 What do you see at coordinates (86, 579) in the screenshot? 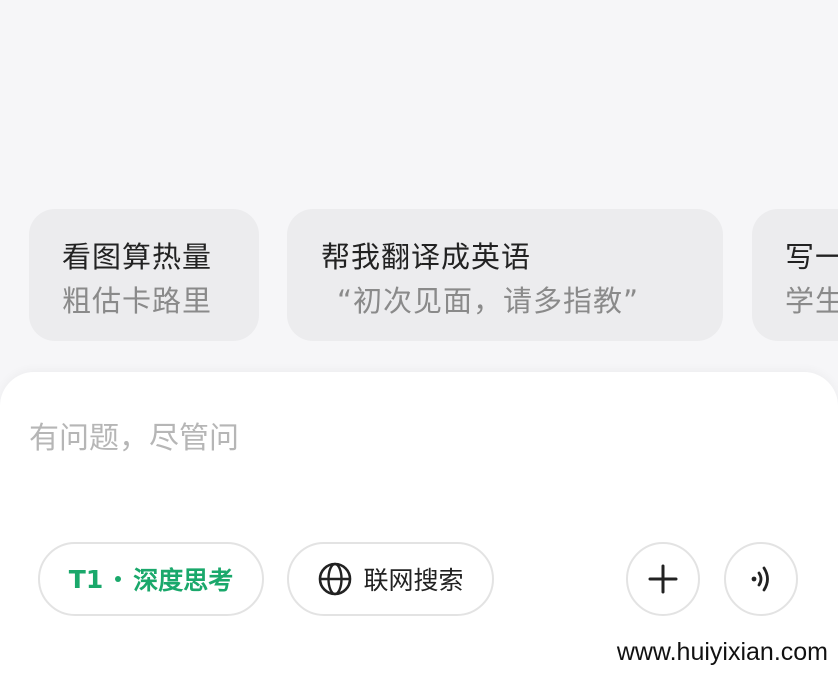
I see `model-name: T1` at bounding box center [86, 579].